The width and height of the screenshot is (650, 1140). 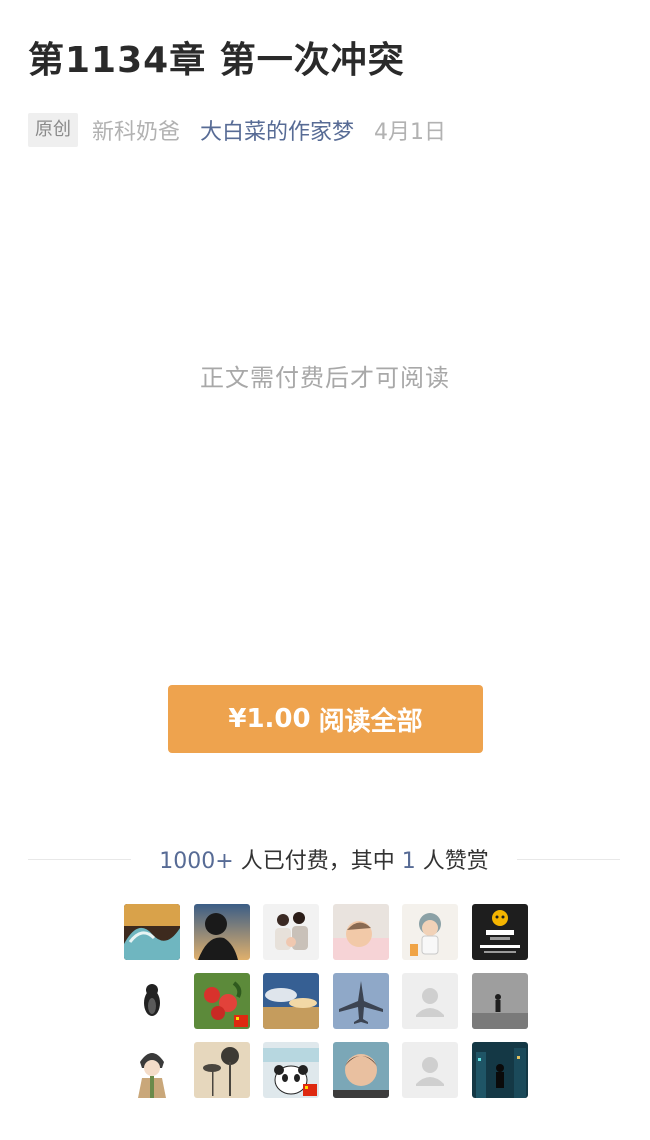 I want to click on avatar-cartoon-child, so click(x=430, y=932).